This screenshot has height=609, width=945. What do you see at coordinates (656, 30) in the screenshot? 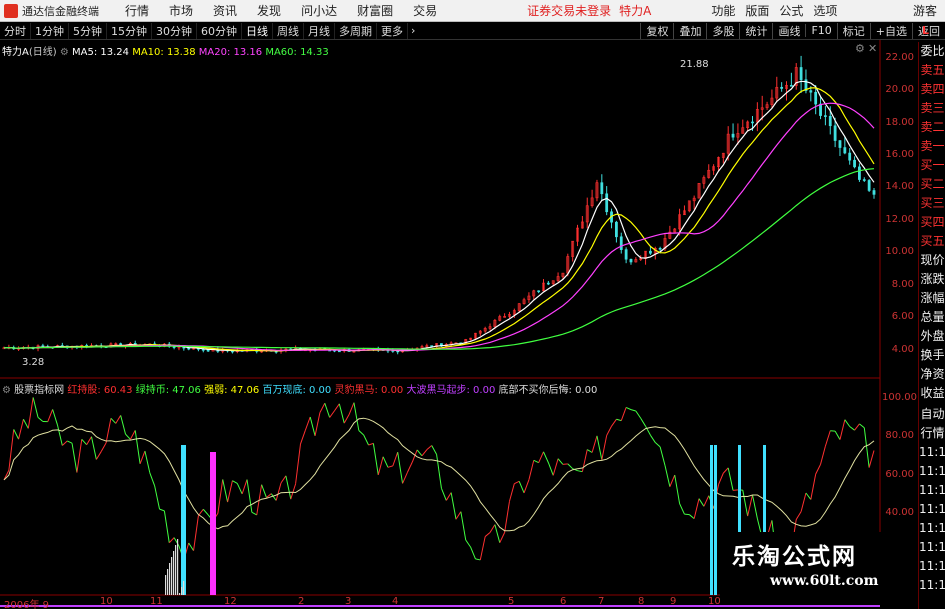
I see `btn-fuquan: 复权` at bounding box center [656, 30].